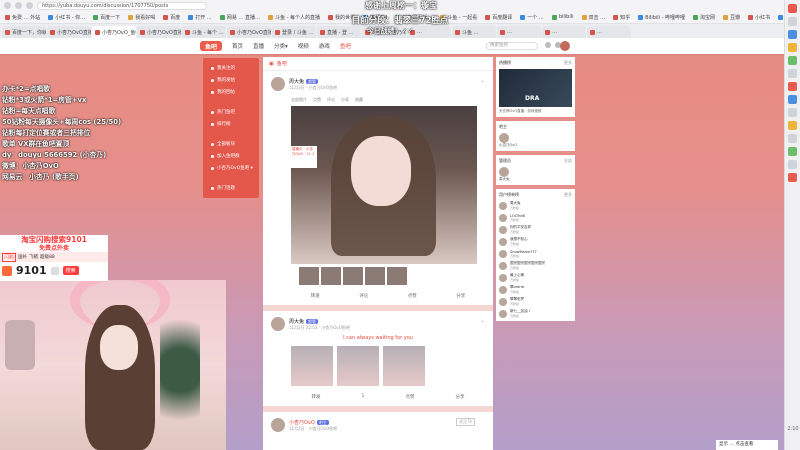  Describe the element at coordinates (793, 429) in the screenshot. I see `clock: 2:10` at that location.